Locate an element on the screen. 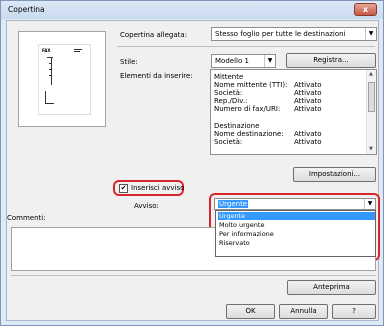  insert-notice-label: Inserisci avviso is located at coordinates (157, 188).